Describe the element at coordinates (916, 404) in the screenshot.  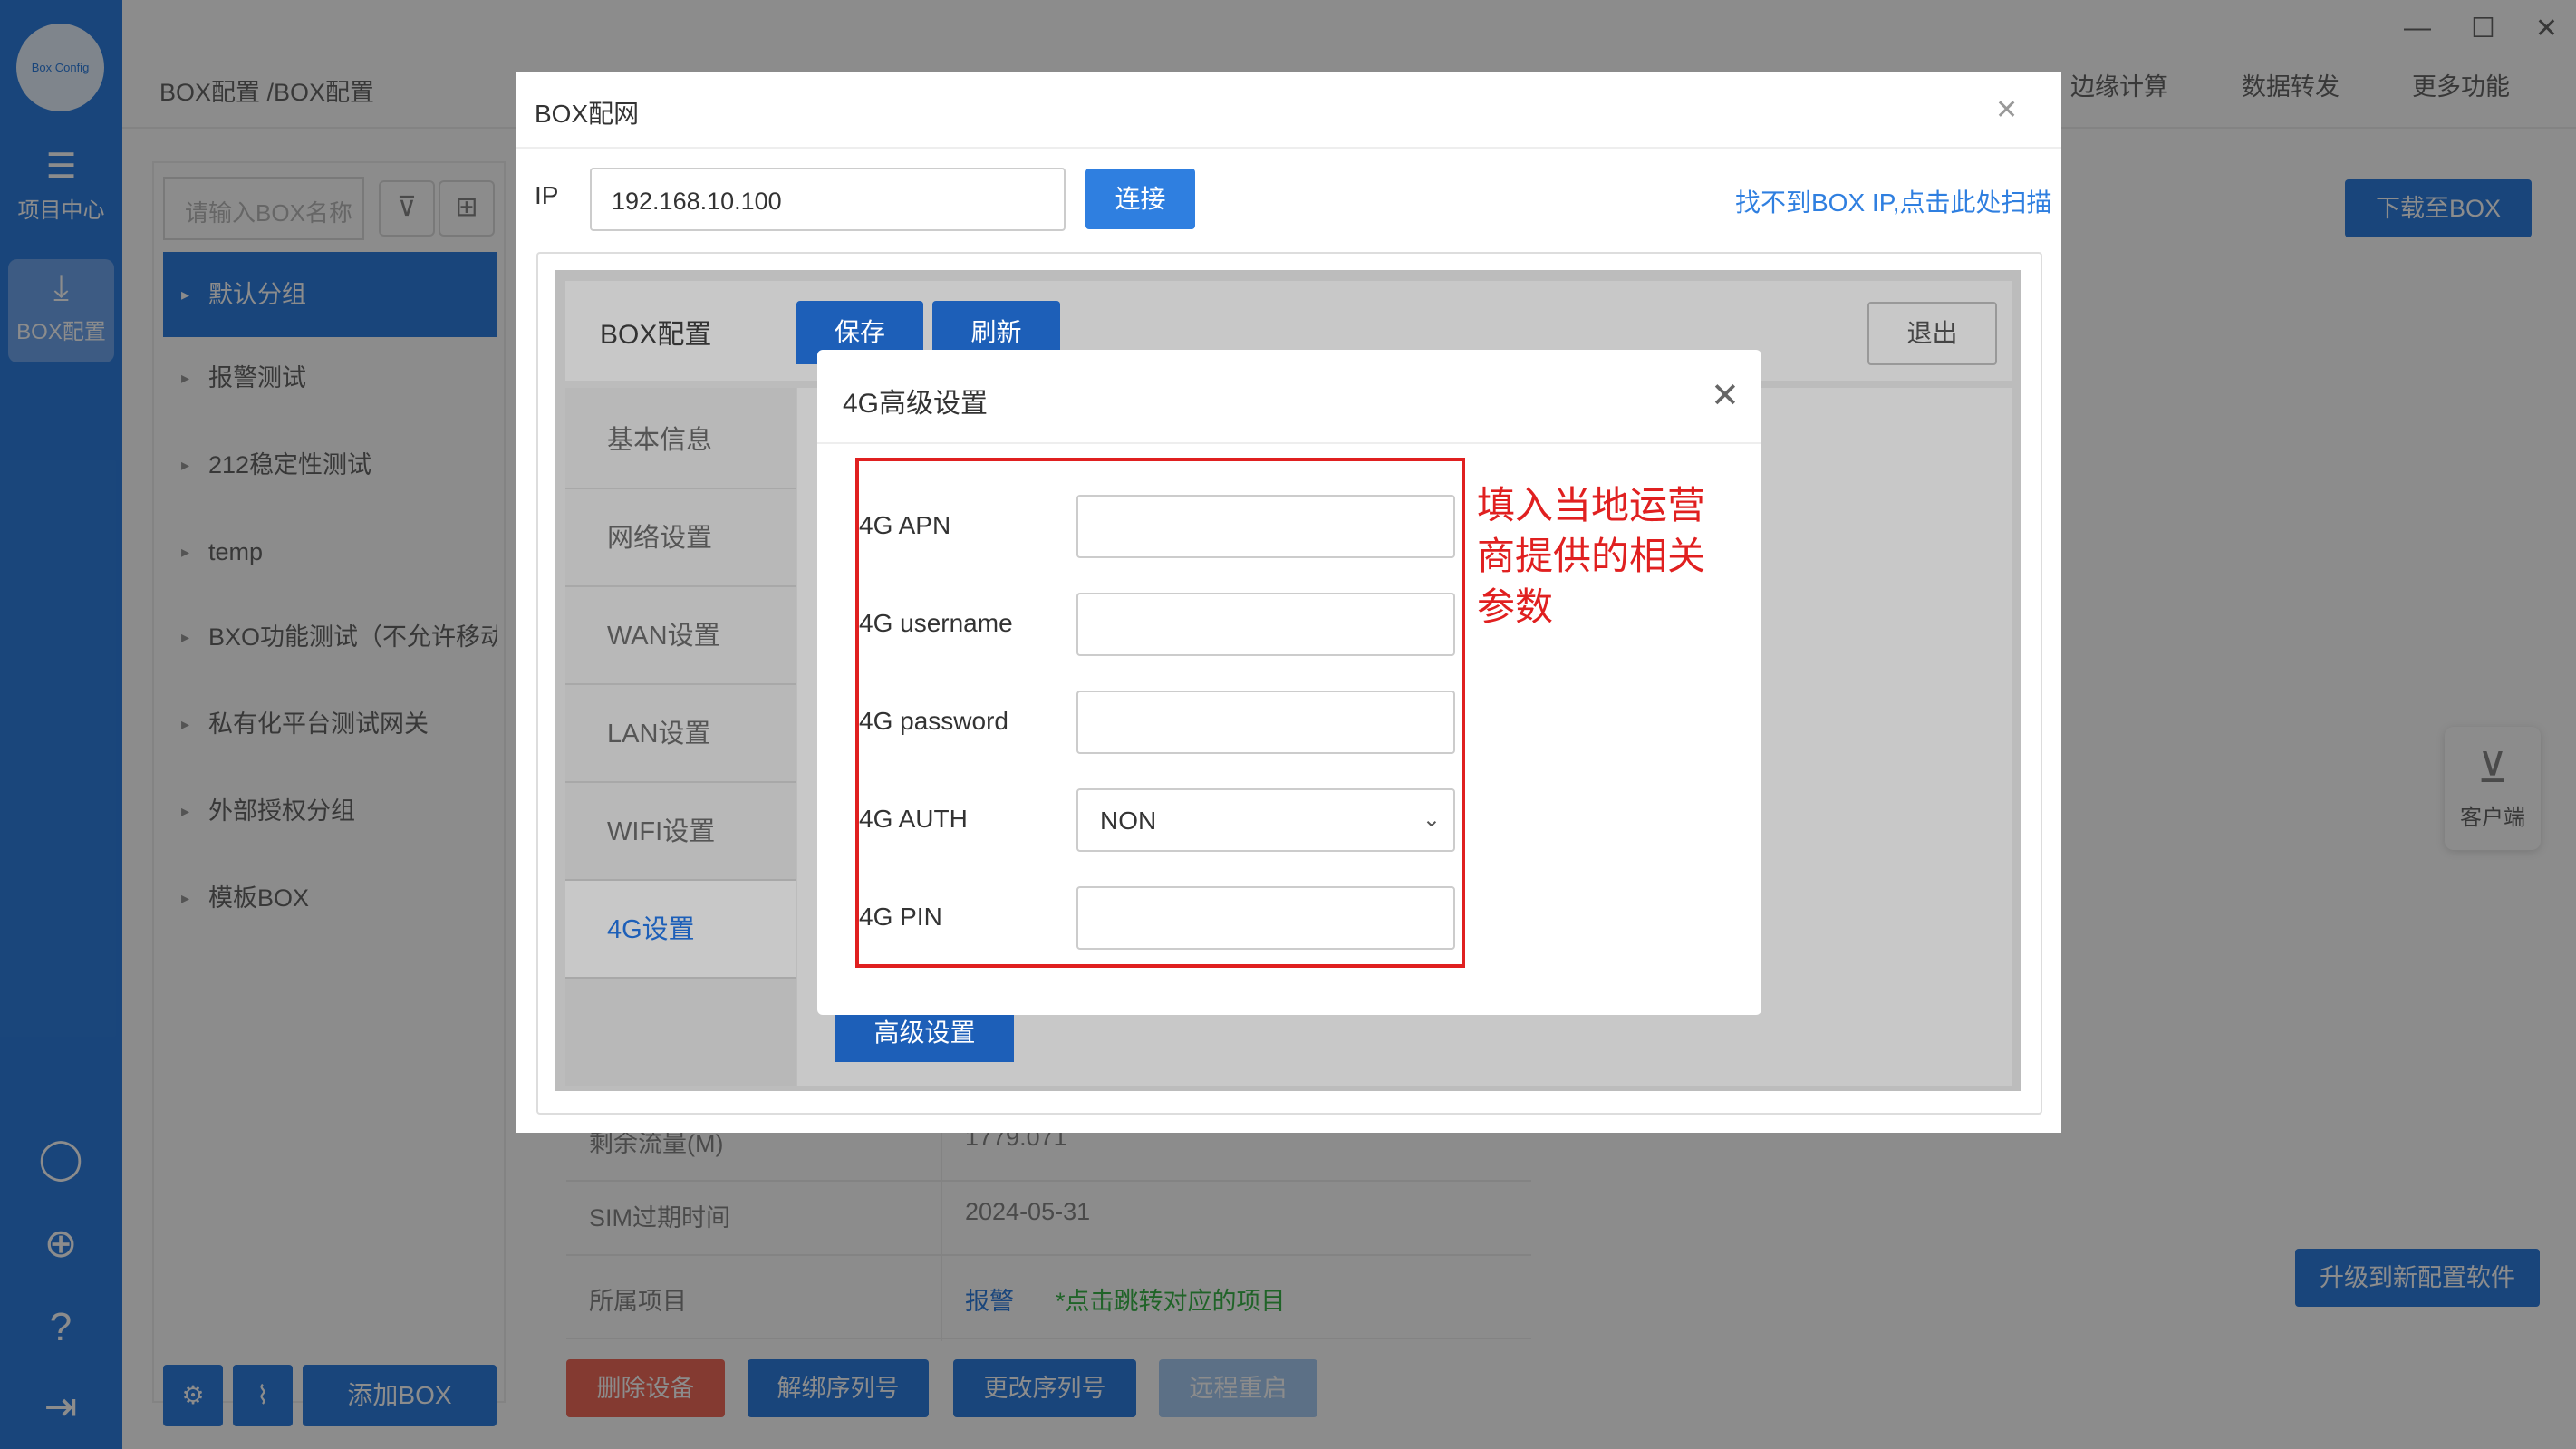
I see `dialog-title: 4G高级设置` at that location.